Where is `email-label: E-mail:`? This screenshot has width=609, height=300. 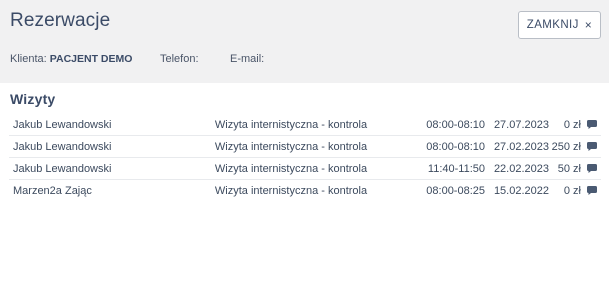 email-label: E-mail: is located at coordinates (247, 59).